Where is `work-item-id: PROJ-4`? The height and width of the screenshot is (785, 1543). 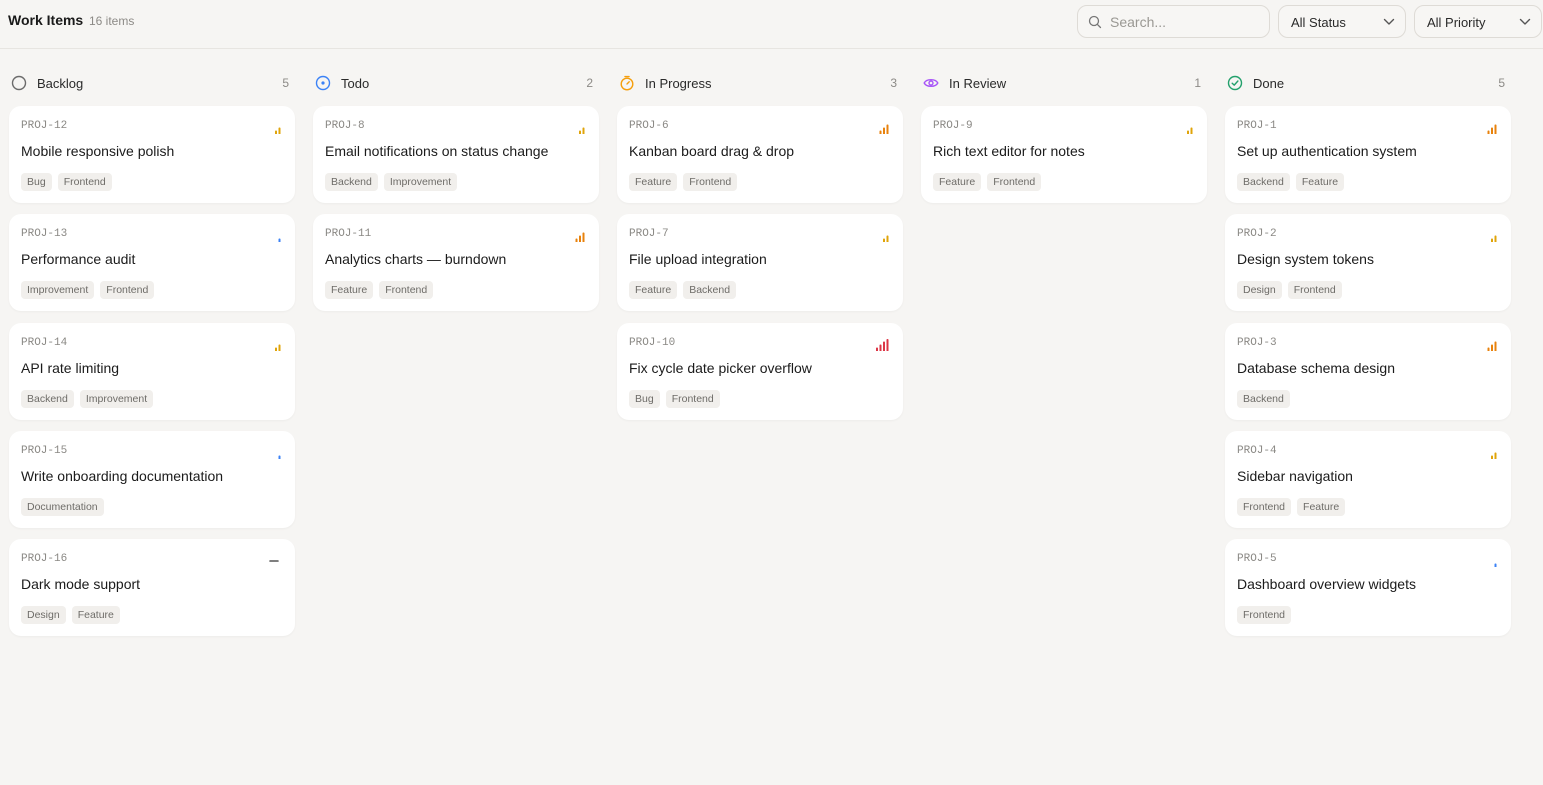
work-item-id: PROJ-4 is located at coordinates (1257, 451).